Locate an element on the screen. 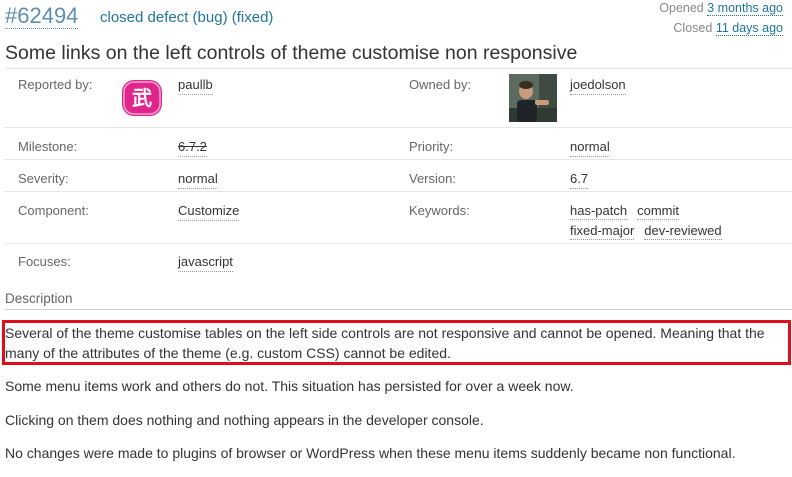 The height and width of the screenshot is (477, 792). milestone-link: 6.7.2 is located at coordinates (192, 147).